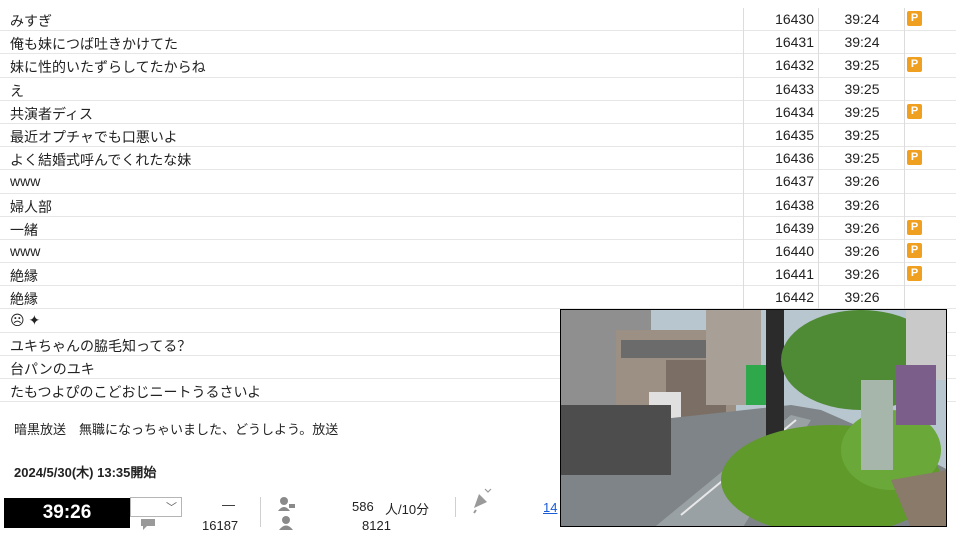  I want to click on comment-row: よく結婚式呼んでくれたな妹 16436 39:25 P, so click(478, 159).